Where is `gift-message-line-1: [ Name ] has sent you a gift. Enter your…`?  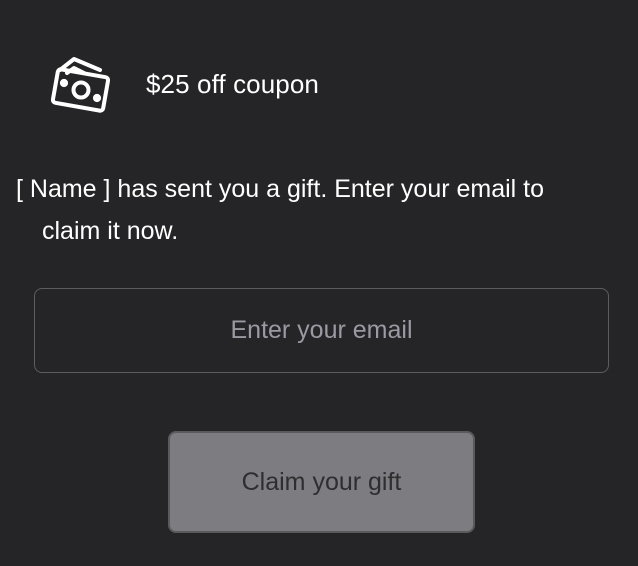 gift-message-line-1: [ Name ] has sent you a gift. Enter your… is located at coordinates (280, 189).